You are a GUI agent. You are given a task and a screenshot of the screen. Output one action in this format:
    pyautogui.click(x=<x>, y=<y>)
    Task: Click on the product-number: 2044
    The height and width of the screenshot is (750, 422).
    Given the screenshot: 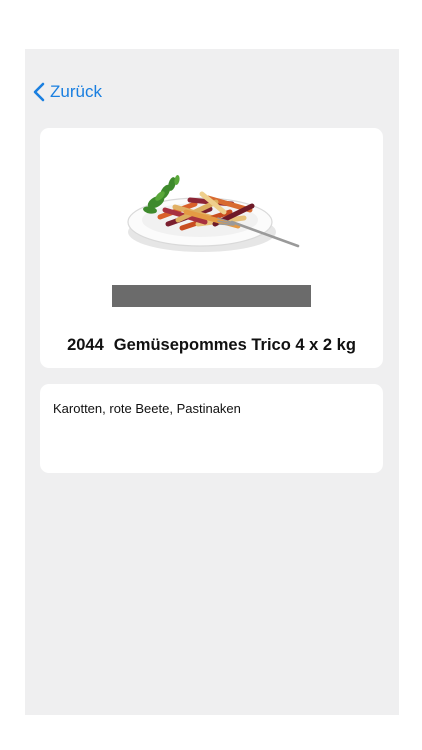 What is the action you would take?
    pyautogui.click(x=85, y=345)
    